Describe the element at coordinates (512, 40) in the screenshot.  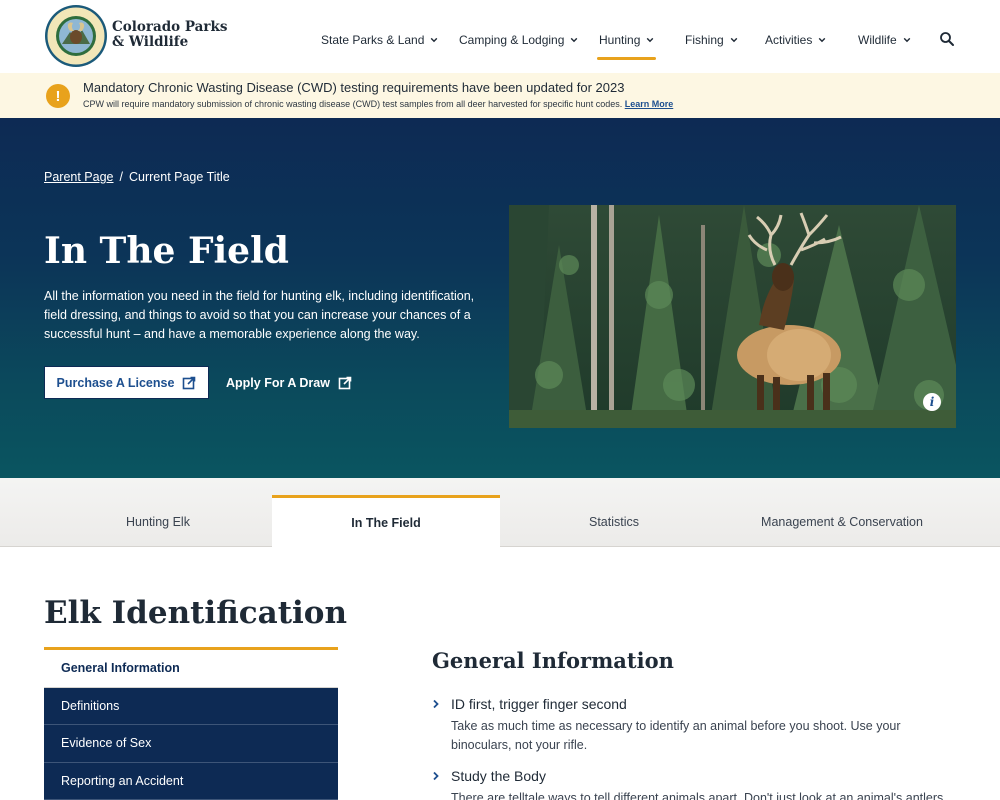
I see `nav-label: Camping & Lodging` at that location.